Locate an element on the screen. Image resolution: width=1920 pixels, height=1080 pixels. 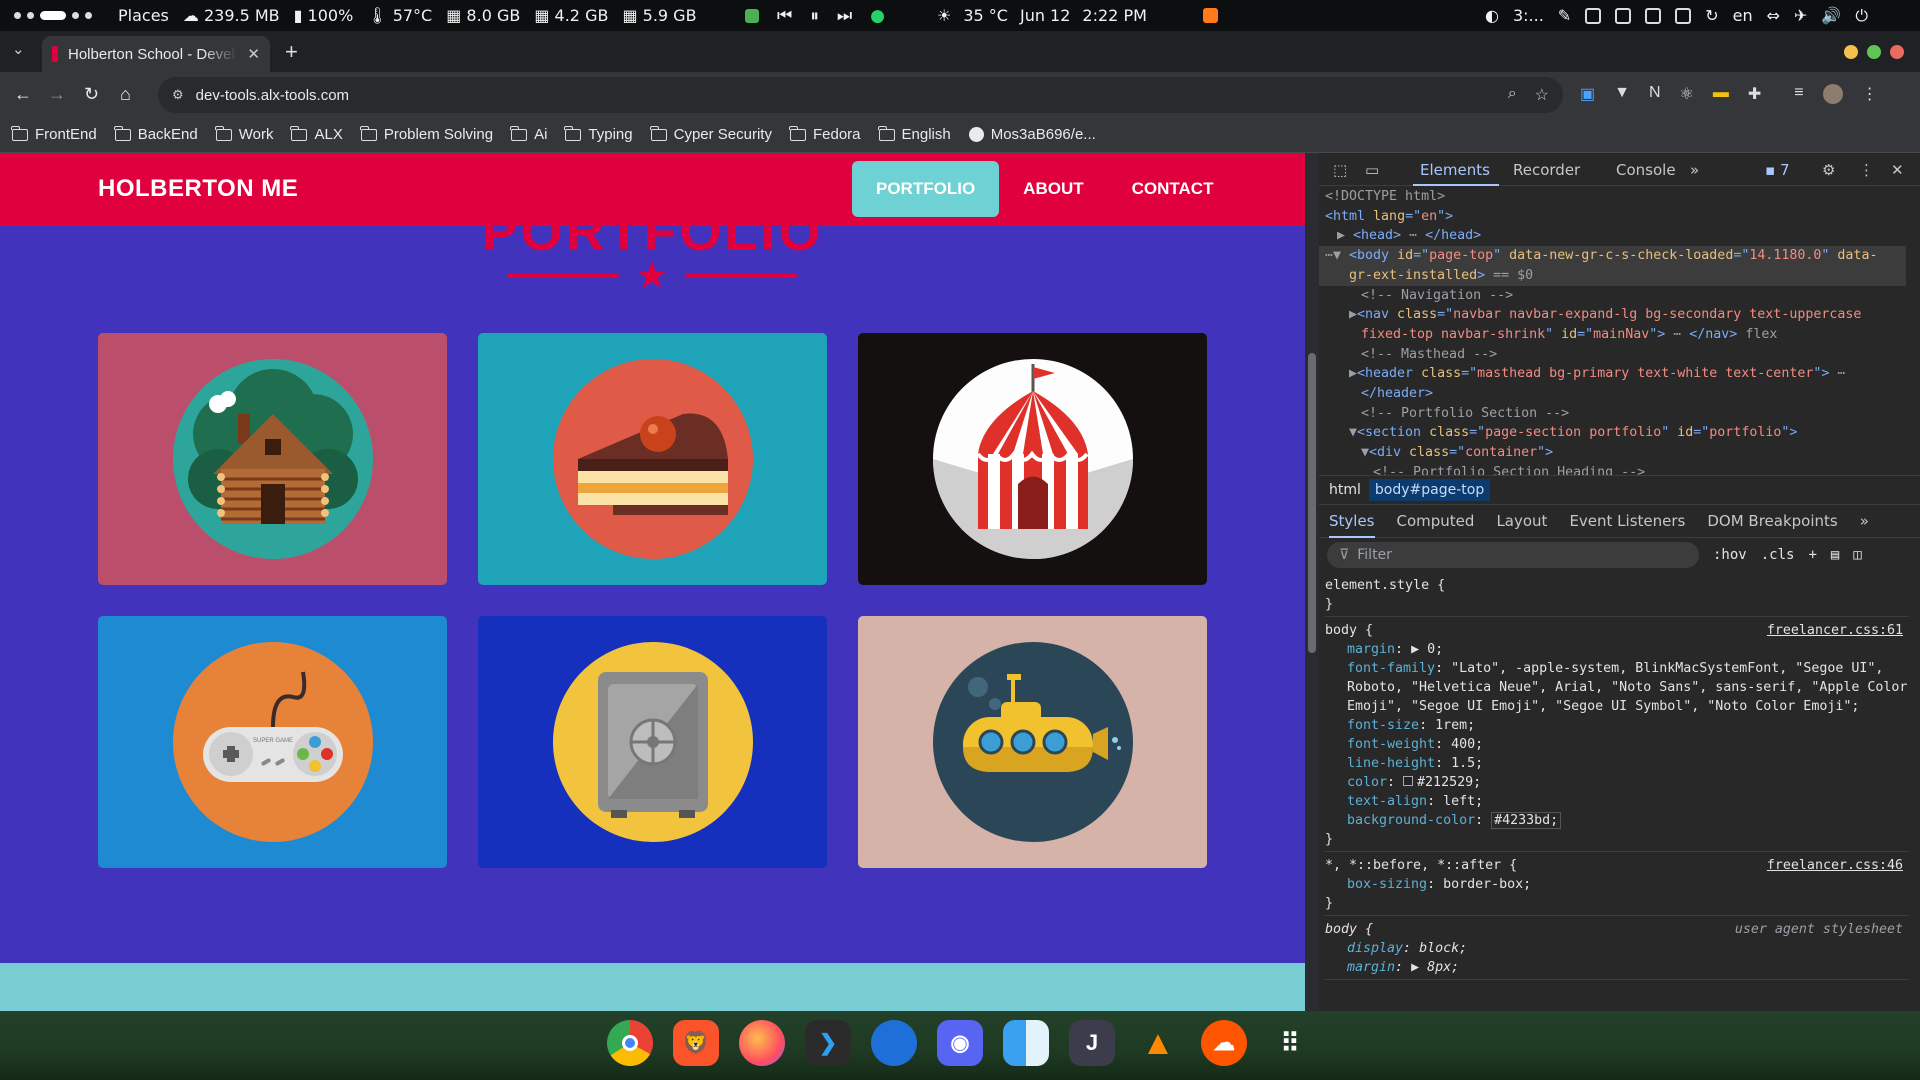
css-declaration: margin: ▶ 0; is located at coordinates (1617, 649).